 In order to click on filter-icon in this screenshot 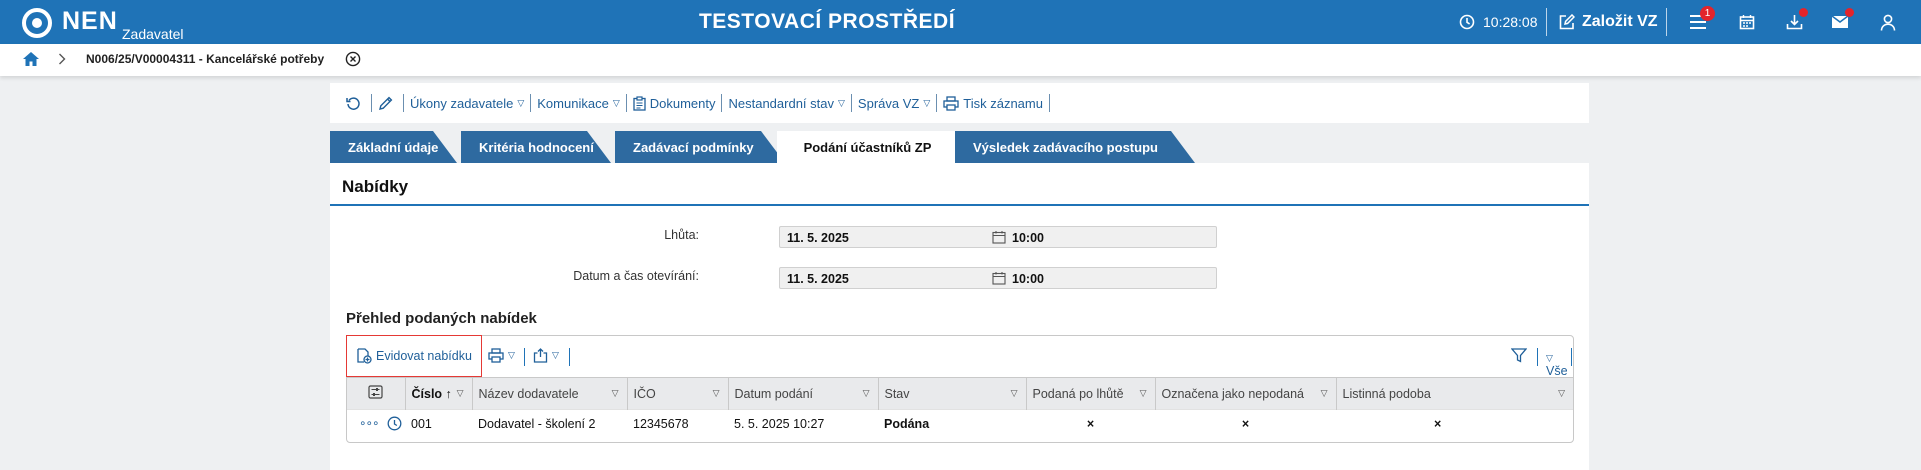, I will do `click(1519, 355)`.